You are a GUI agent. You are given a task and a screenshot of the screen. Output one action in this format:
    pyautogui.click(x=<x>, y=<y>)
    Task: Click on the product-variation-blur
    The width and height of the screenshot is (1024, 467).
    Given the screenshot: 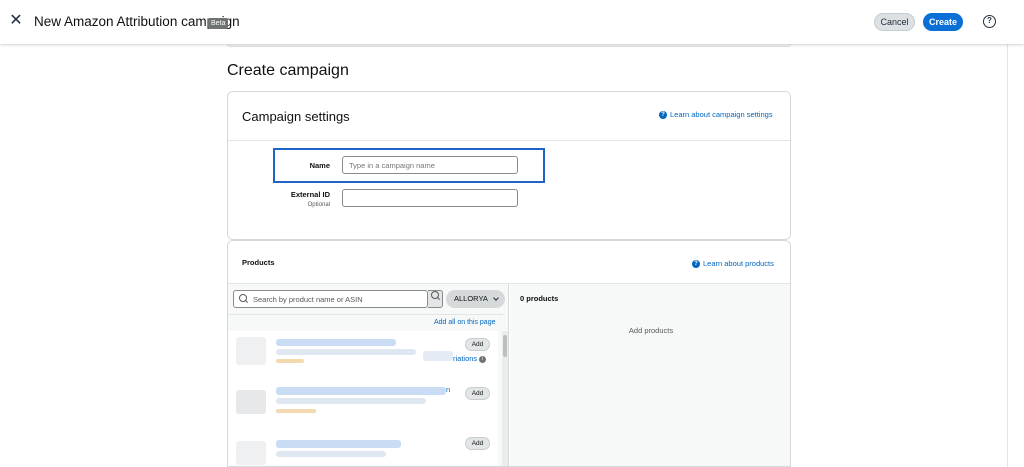 What is the action you would take?
    pyautogui.click(x=438, y=356)
    